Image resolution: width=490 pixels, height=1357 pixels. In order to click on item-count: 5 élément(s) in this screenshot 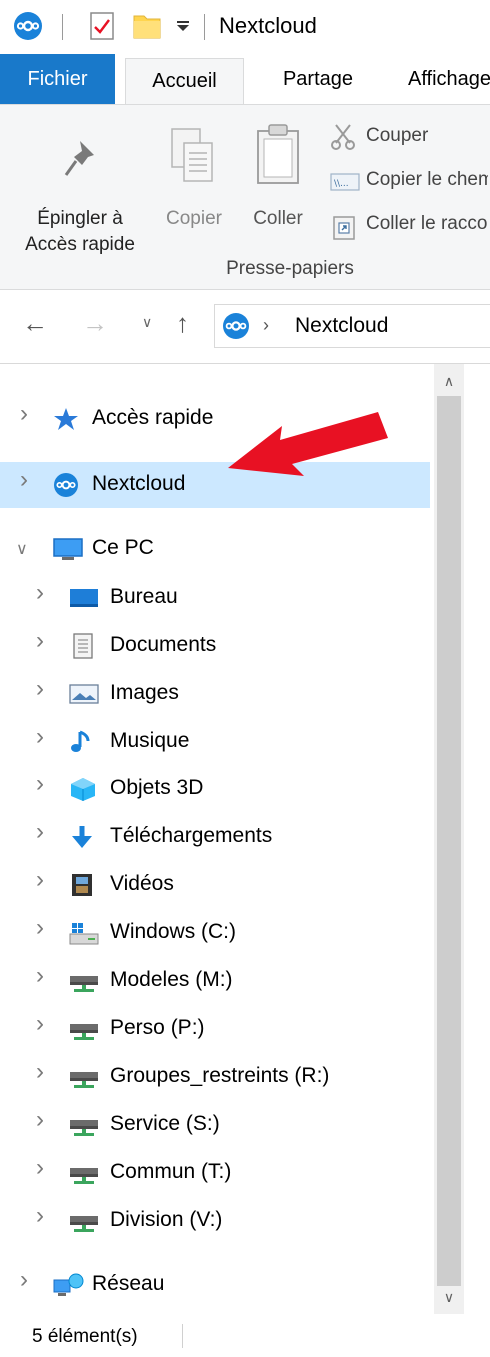, I will do `click(85, 1336)`.